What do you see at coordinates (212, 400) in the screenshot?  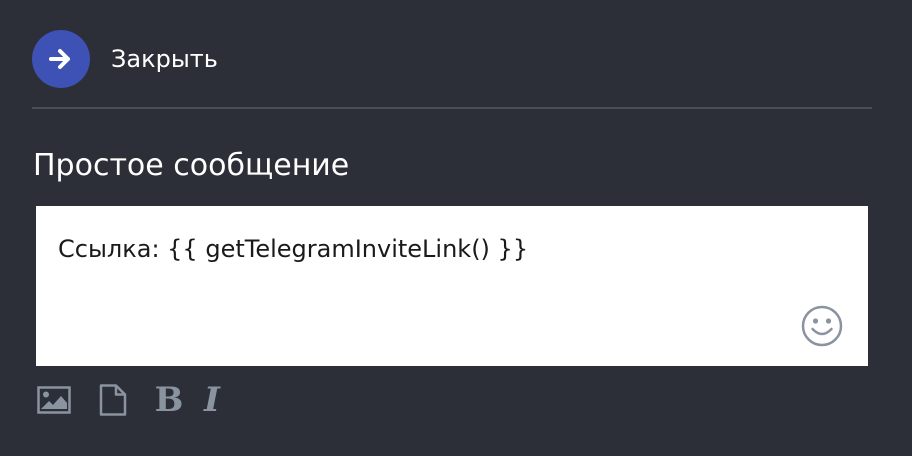 I see `italic-button: I` at bounding box center [212, 400].